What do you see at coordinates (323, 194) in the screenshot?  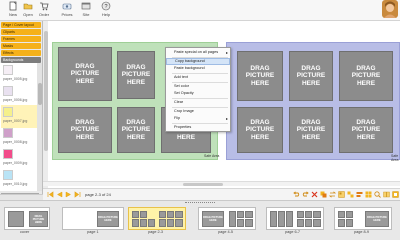 I see `arrange-icon` at bounding box center [323, 194].